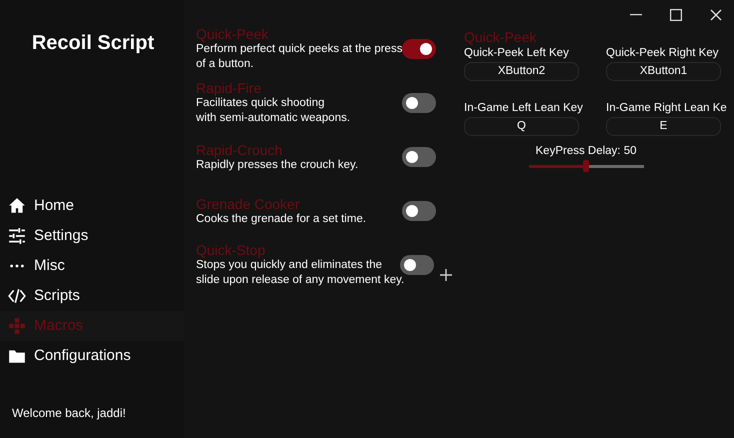  I want to click on nav-item: Home, so click(92, 206).